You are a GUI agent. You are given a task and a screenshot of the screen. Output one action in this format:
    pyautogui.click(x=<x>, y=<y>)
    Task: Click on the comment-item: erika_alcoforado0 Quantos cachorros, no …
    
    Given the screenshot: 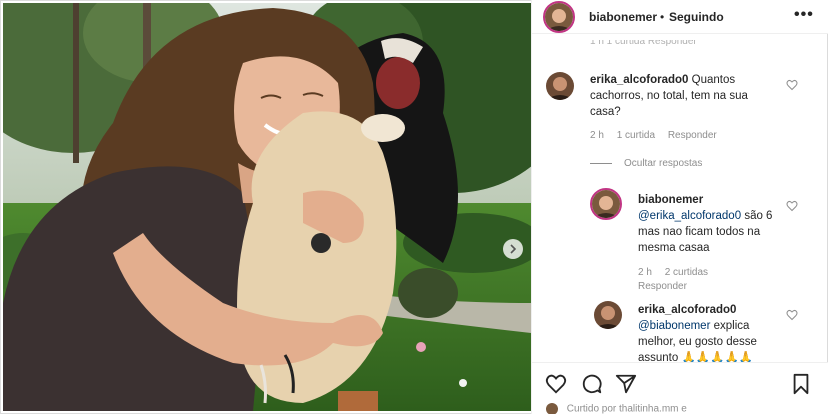 What is the action you would take?
    pyautogui.click(x=680, y=94)
    